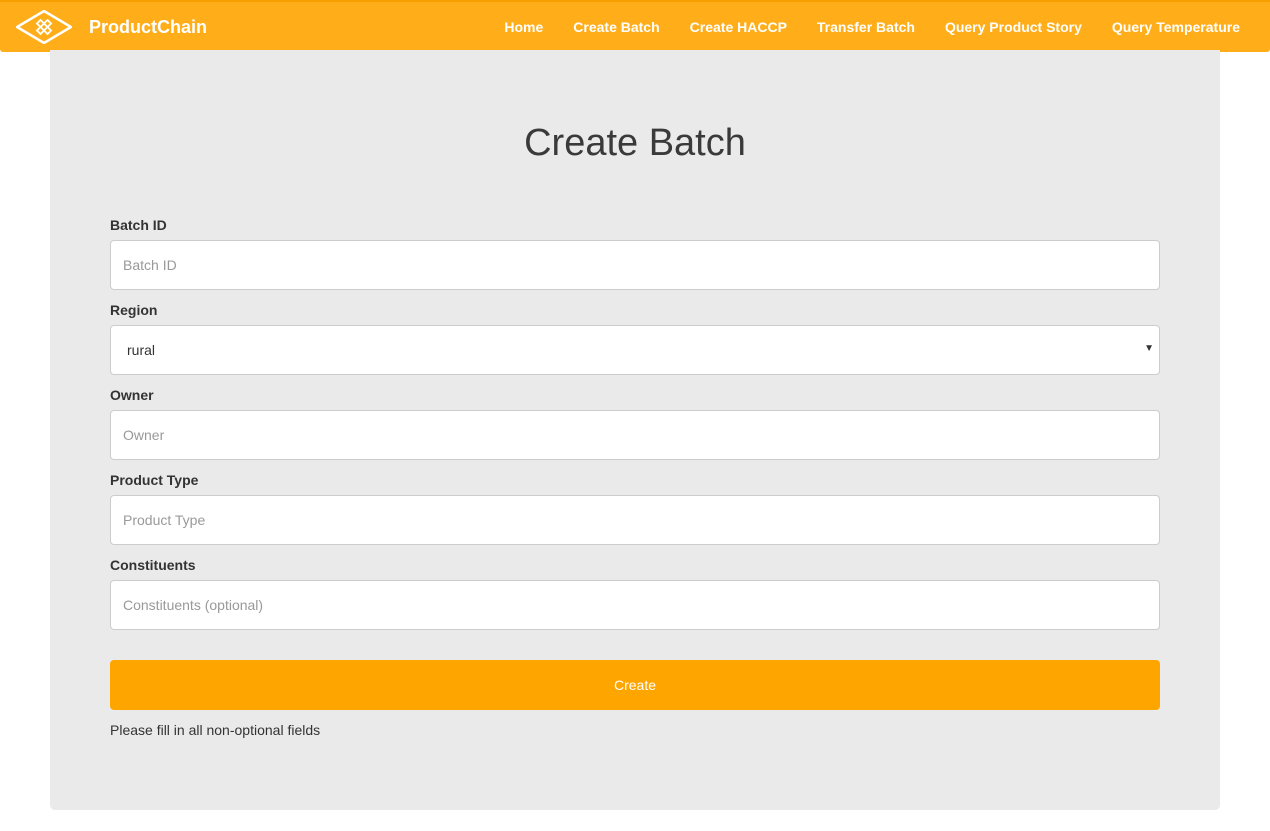 The height and width of the screenshot is (831, 1270). I want to click on owner-label: Owner, so click(132, 395).